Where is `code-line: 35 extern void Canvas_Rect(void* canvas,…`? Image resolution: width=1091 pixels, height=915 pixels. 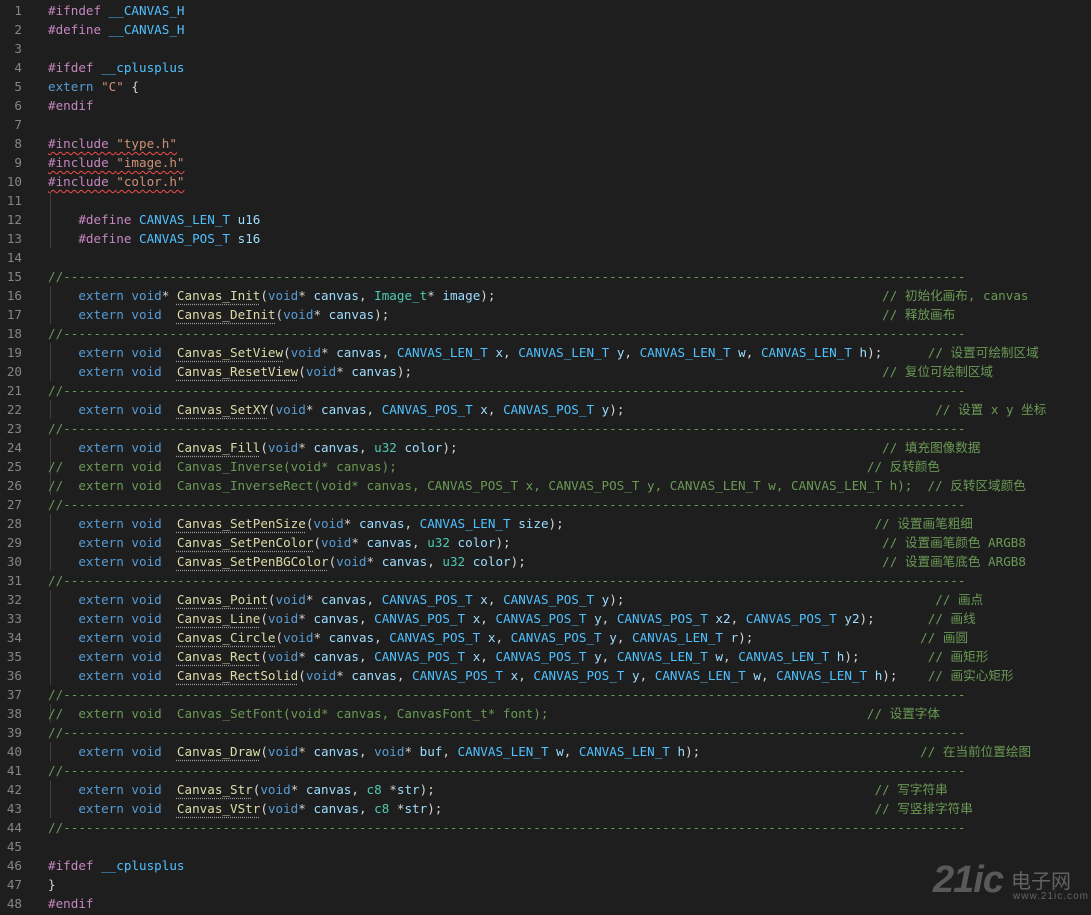 code-line: 35 extern void Canvas_Rect(void* canvas,… is located at coordinates (545, 656).